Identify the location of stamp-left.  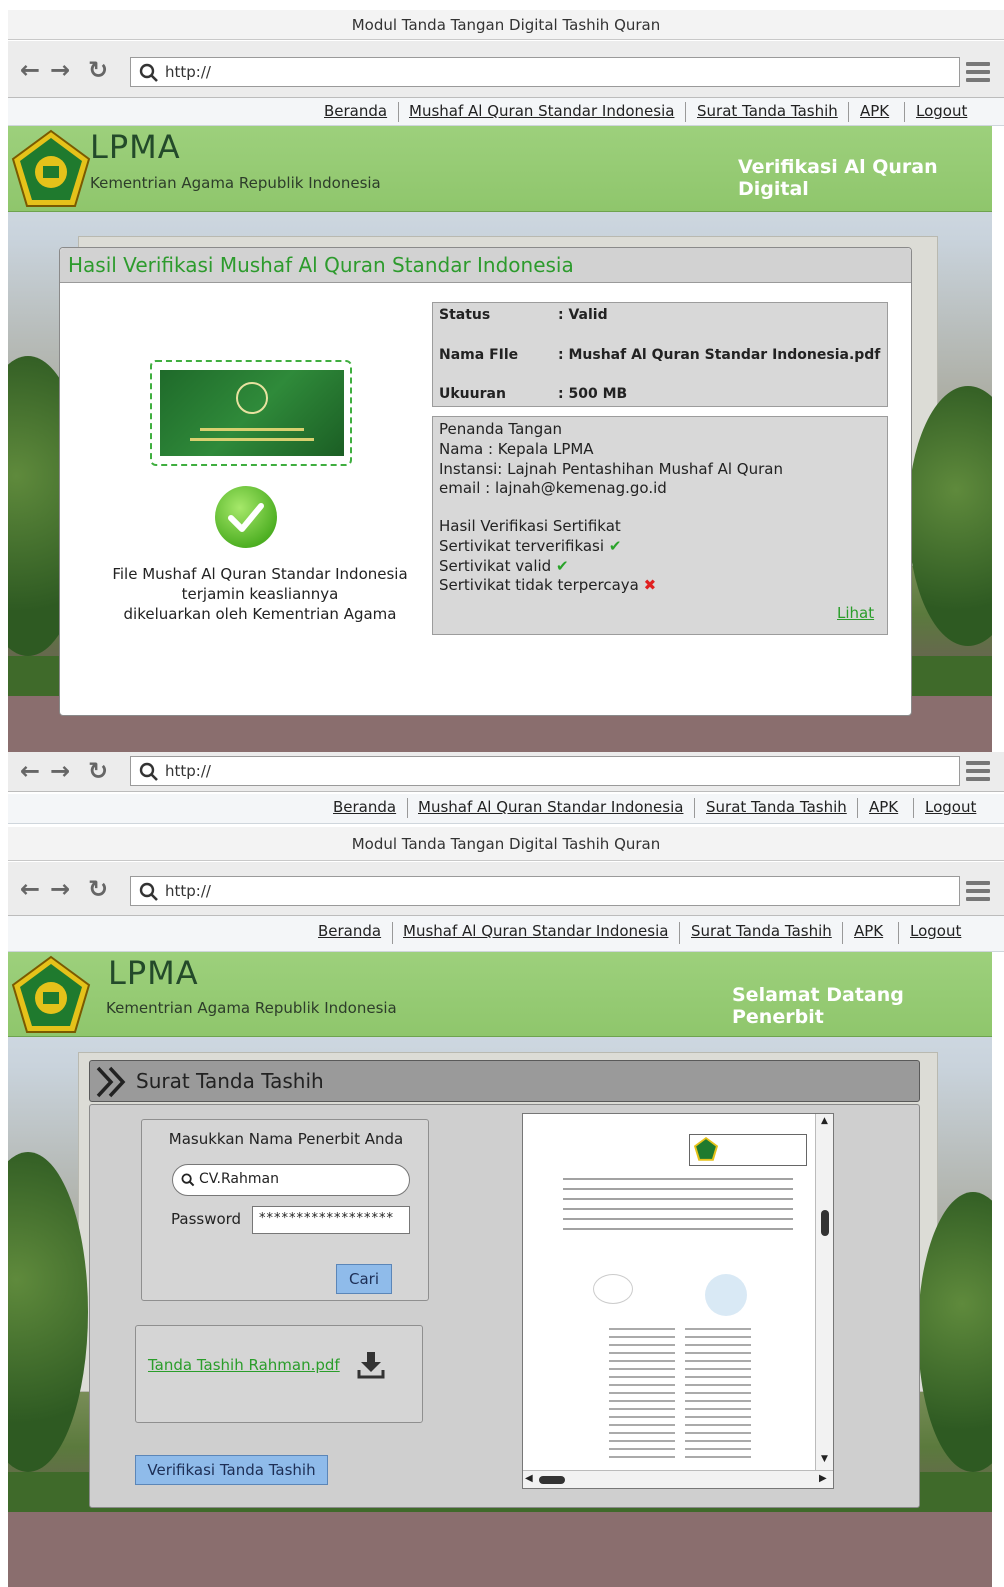
(613, 1289).